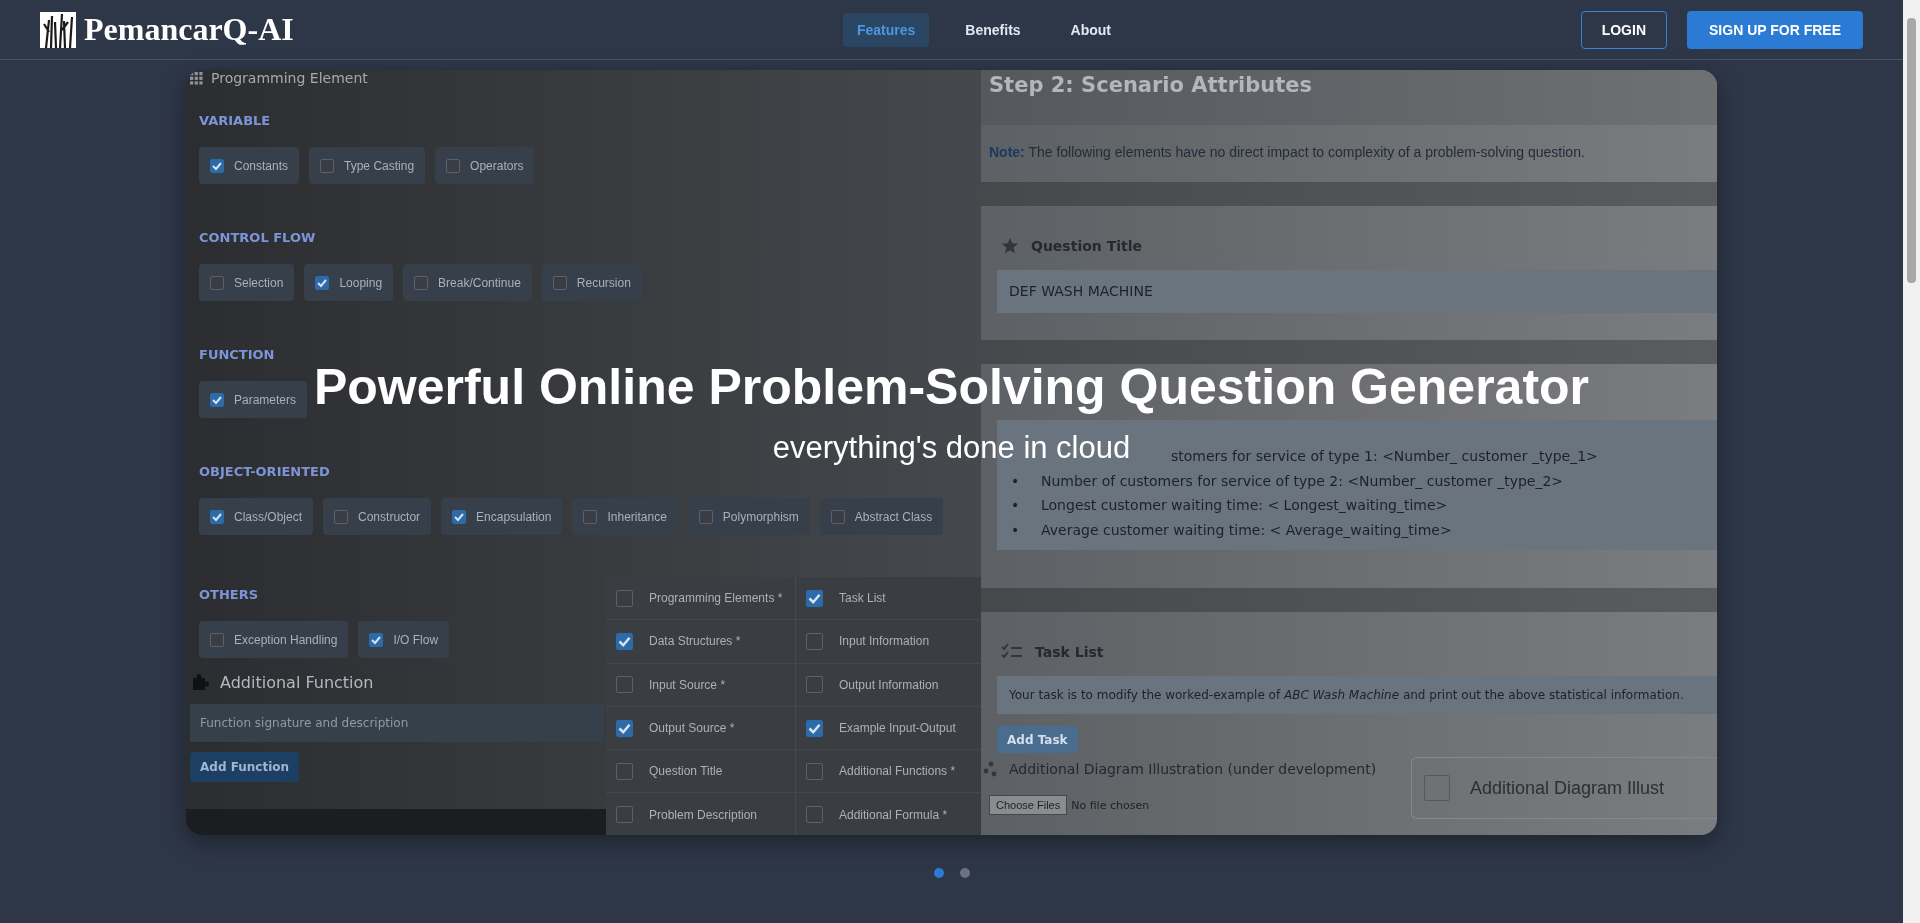  I want to click on checklist-item: Question Title, so click(700, 772).